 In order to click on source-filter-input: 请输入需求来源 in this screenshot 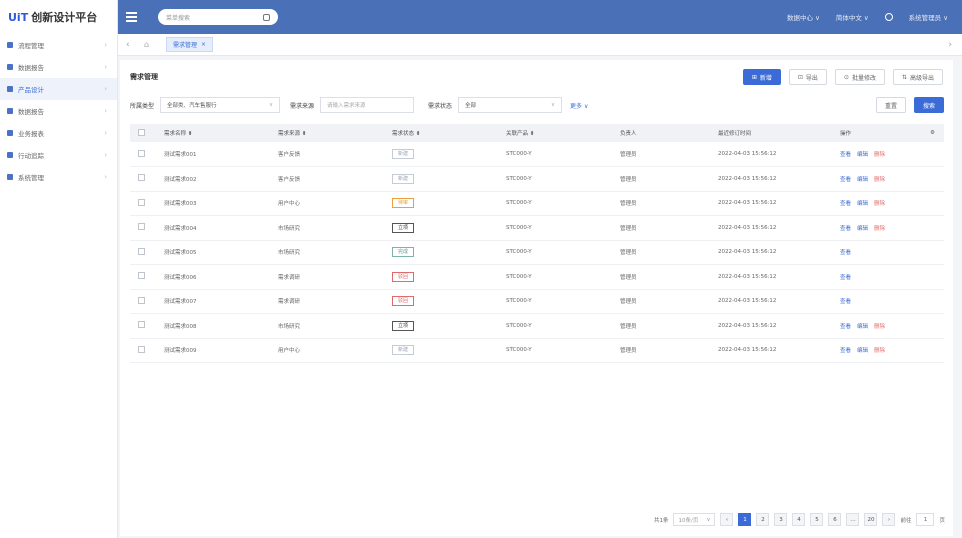, I will do `click(367, 105)`.